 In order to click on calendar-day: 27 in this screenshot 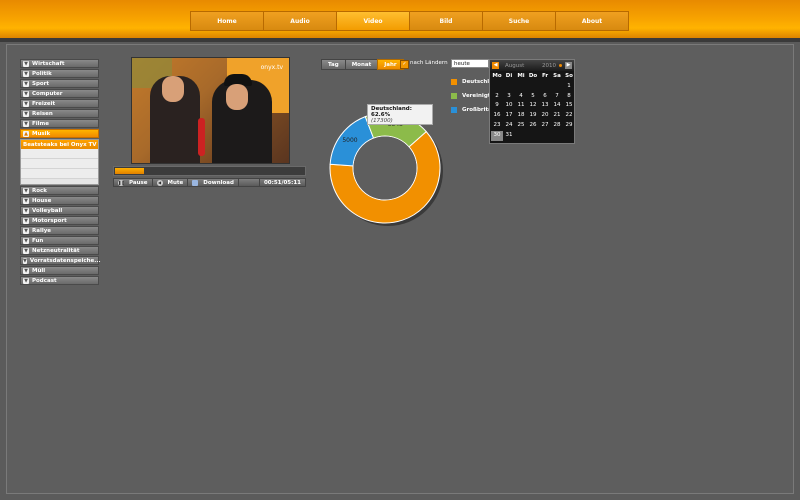, I will do `click(545, 126)`.